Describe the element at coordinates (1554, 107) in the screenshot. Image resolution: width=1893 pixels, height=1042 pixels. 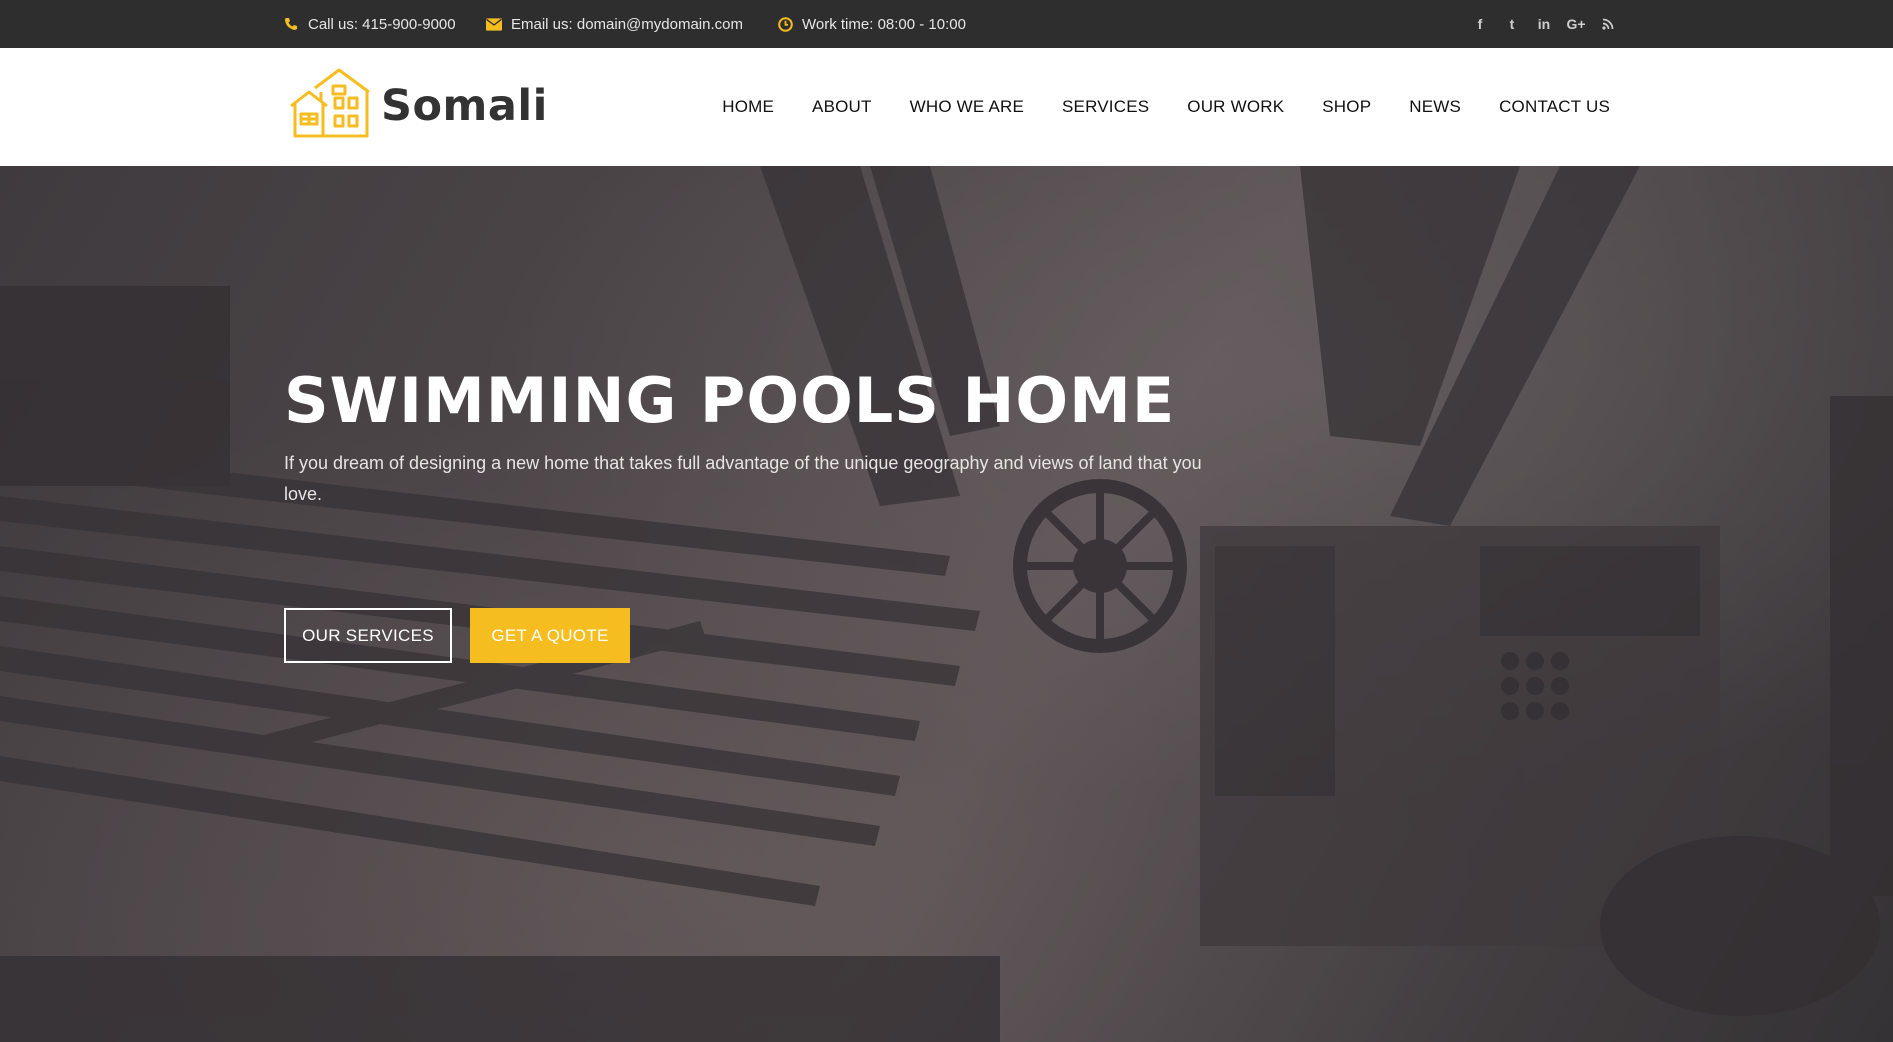
I see `nav-contact-us: CONTACT US` at that location.